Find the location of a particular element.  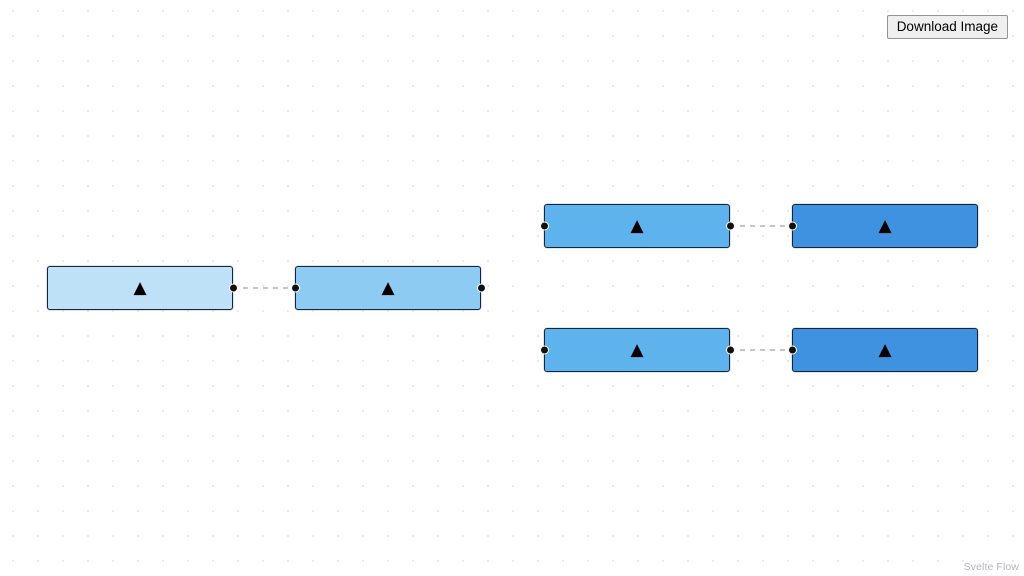

download-image-button: Download Image is located at coordinates (947, 27).